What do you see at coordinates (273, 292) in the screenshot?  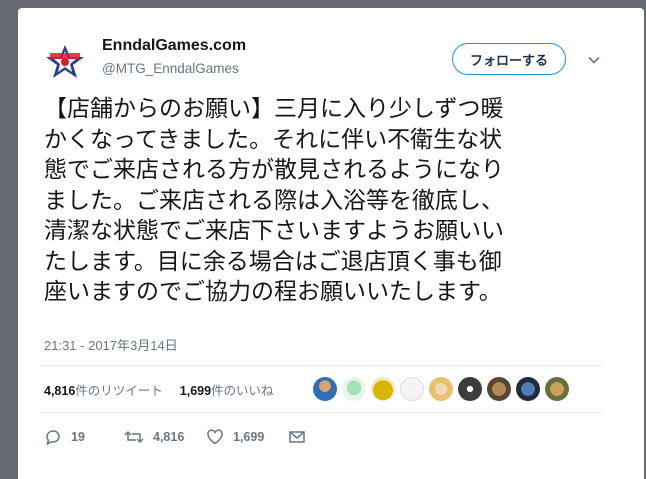 I see `tweet-text-line: 座いますのでご協力の程お願いいたします。` at bounding box center [273, 292].